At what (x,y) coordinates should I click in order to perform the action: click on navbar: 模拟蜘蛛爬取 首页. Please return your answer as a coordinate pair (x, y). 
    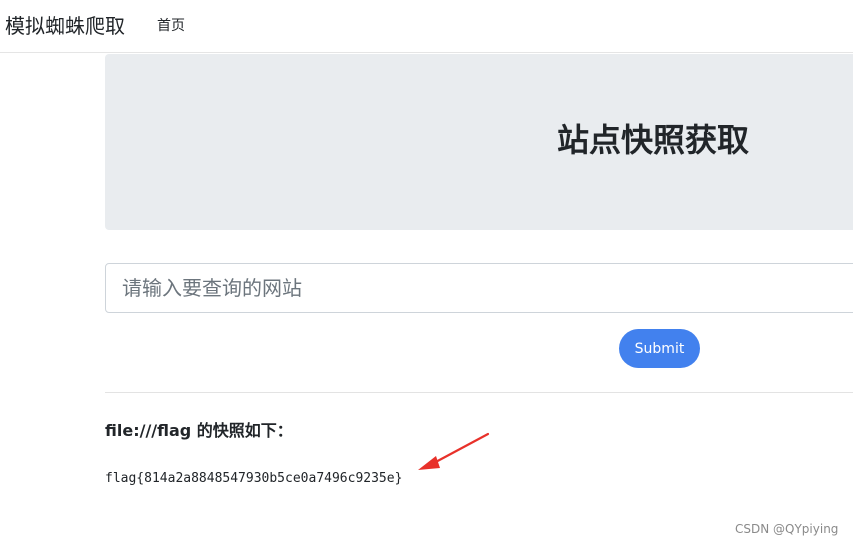
    Looking at the image, I should click on (426, 26).